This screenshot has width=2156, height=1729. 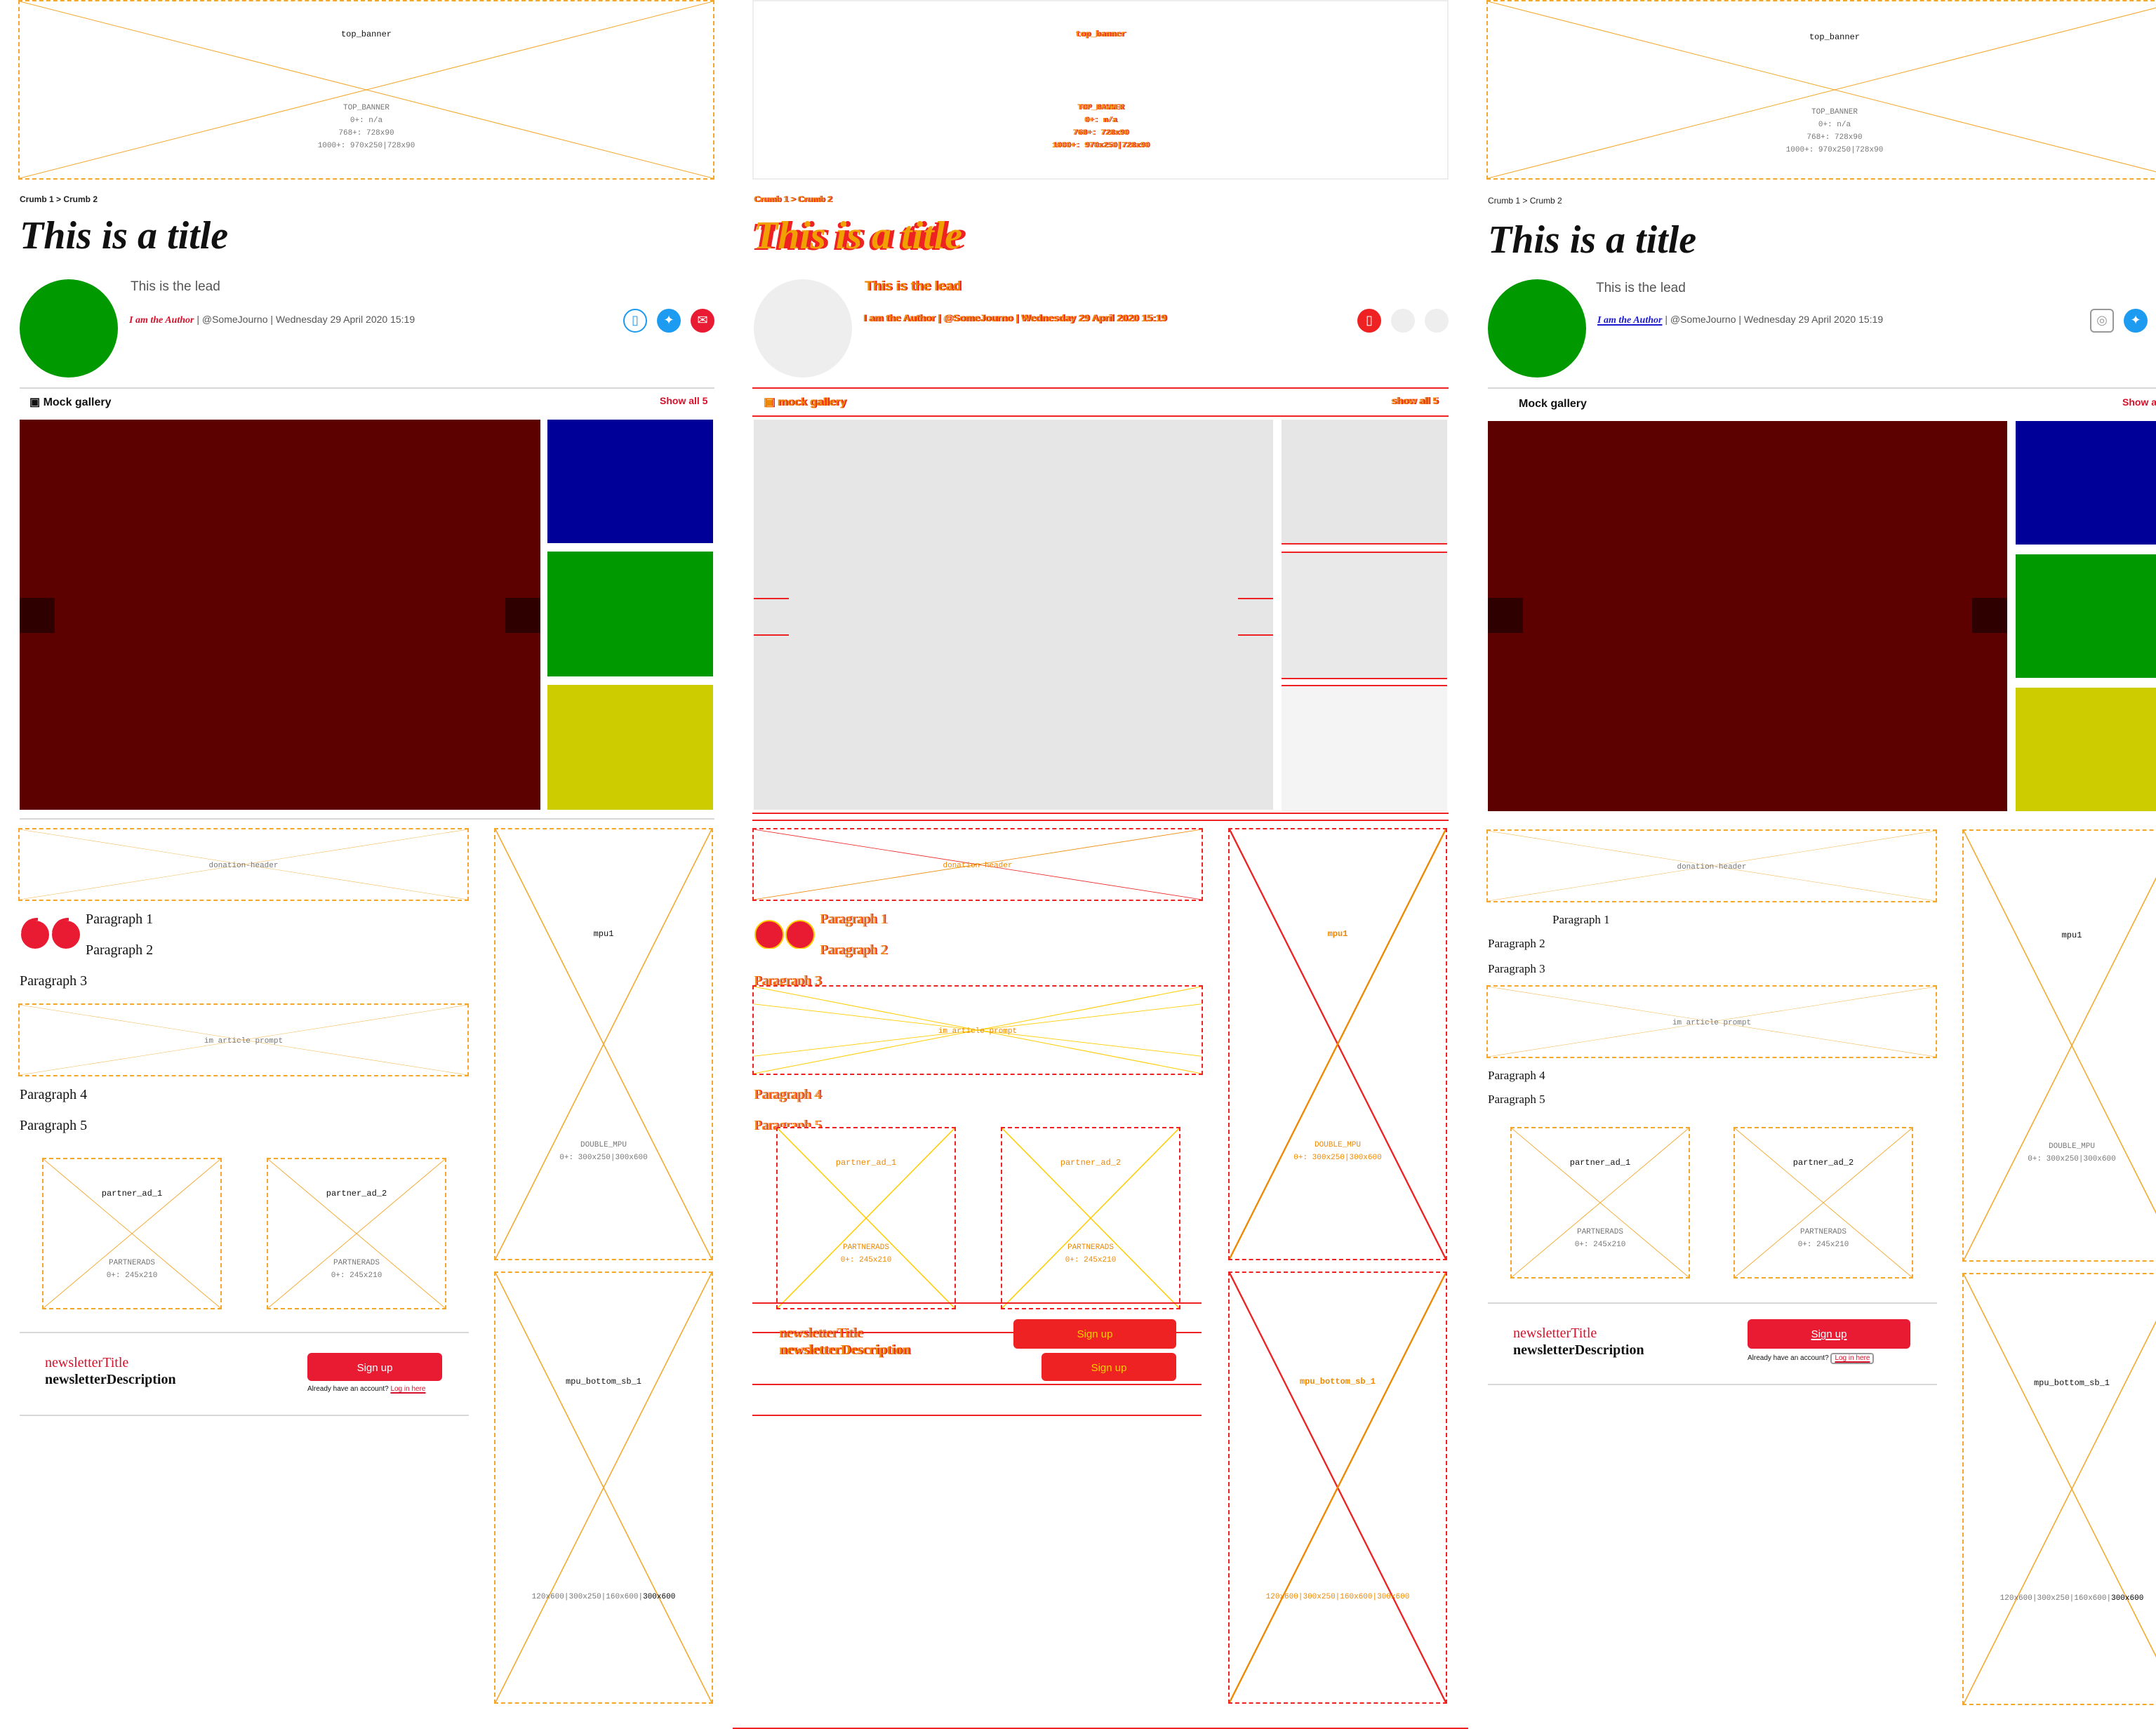 I want to click on avatar, so click(x=1537, y=328).